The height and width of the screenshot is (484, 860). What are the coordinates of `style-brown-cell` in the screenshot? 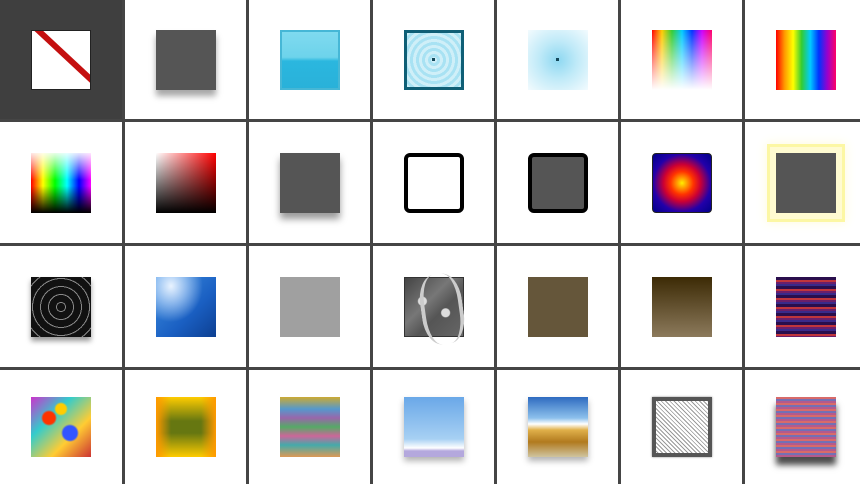 It's located at (557, 306).